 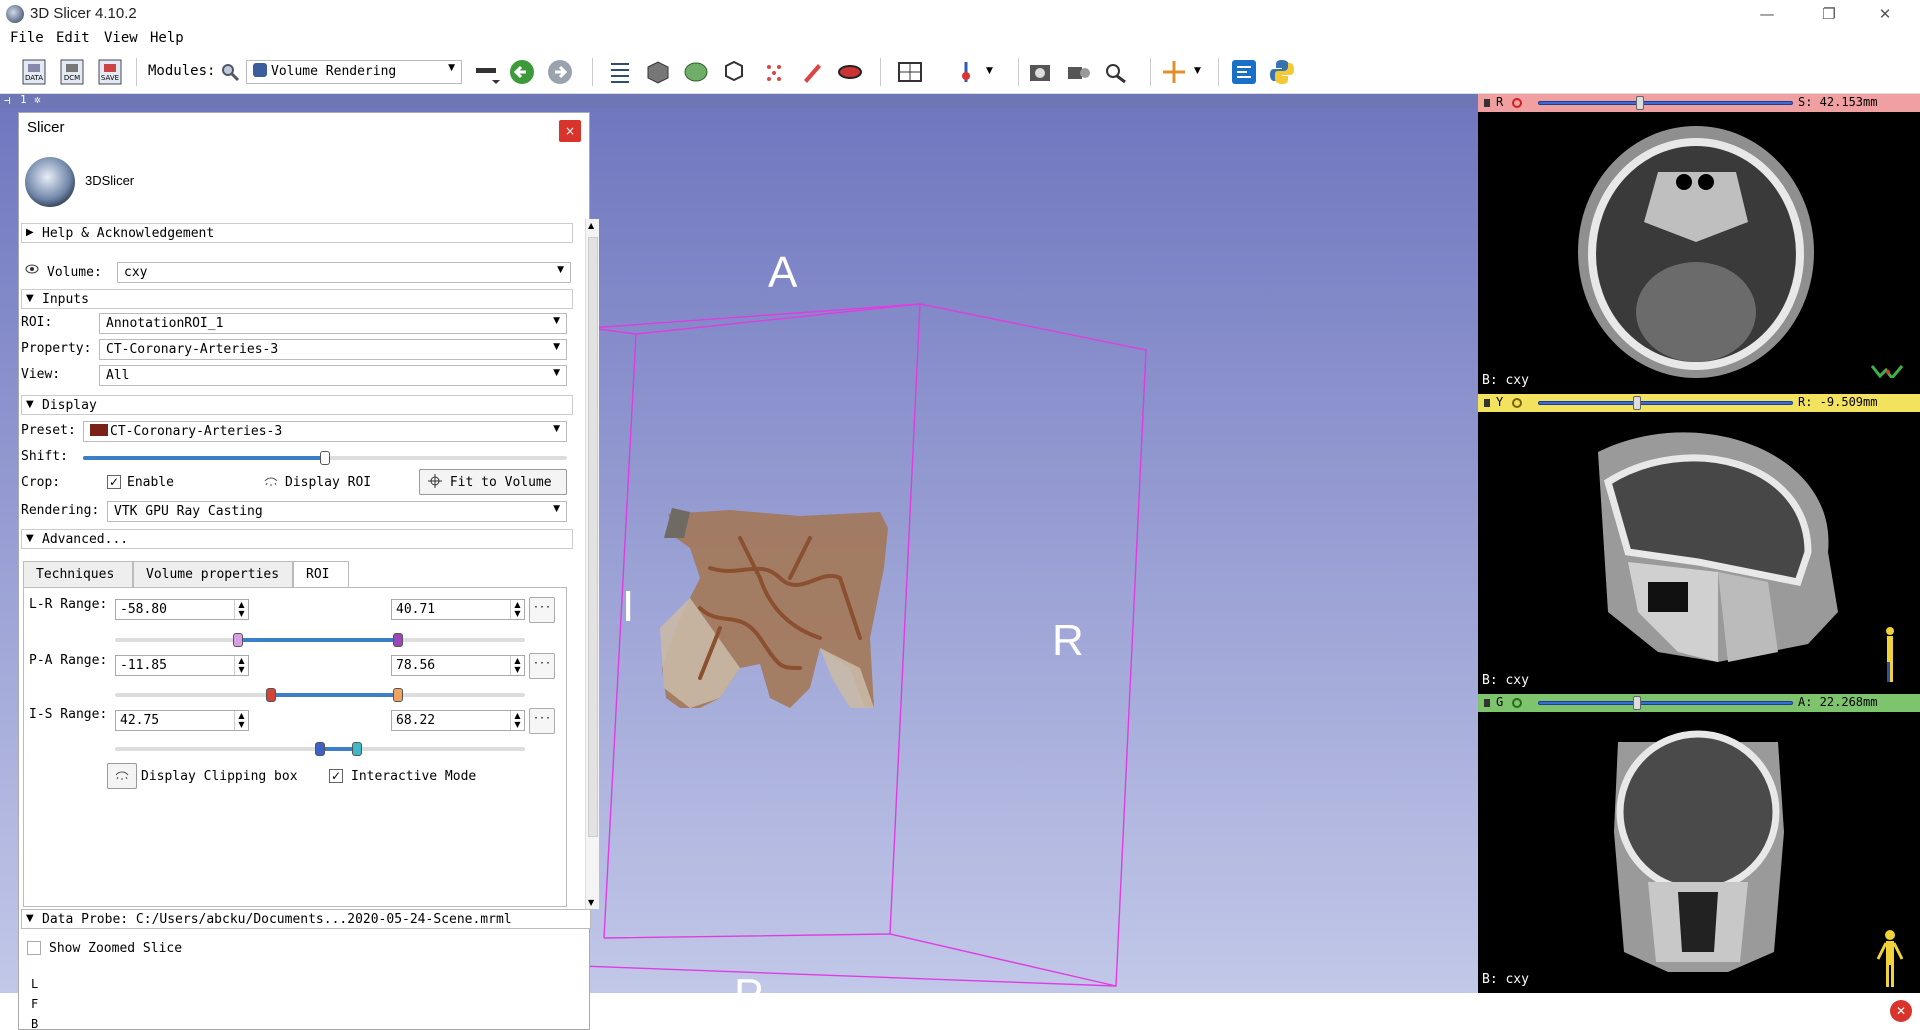 I want to click on data-module-icon, so click(x=620, y=72).